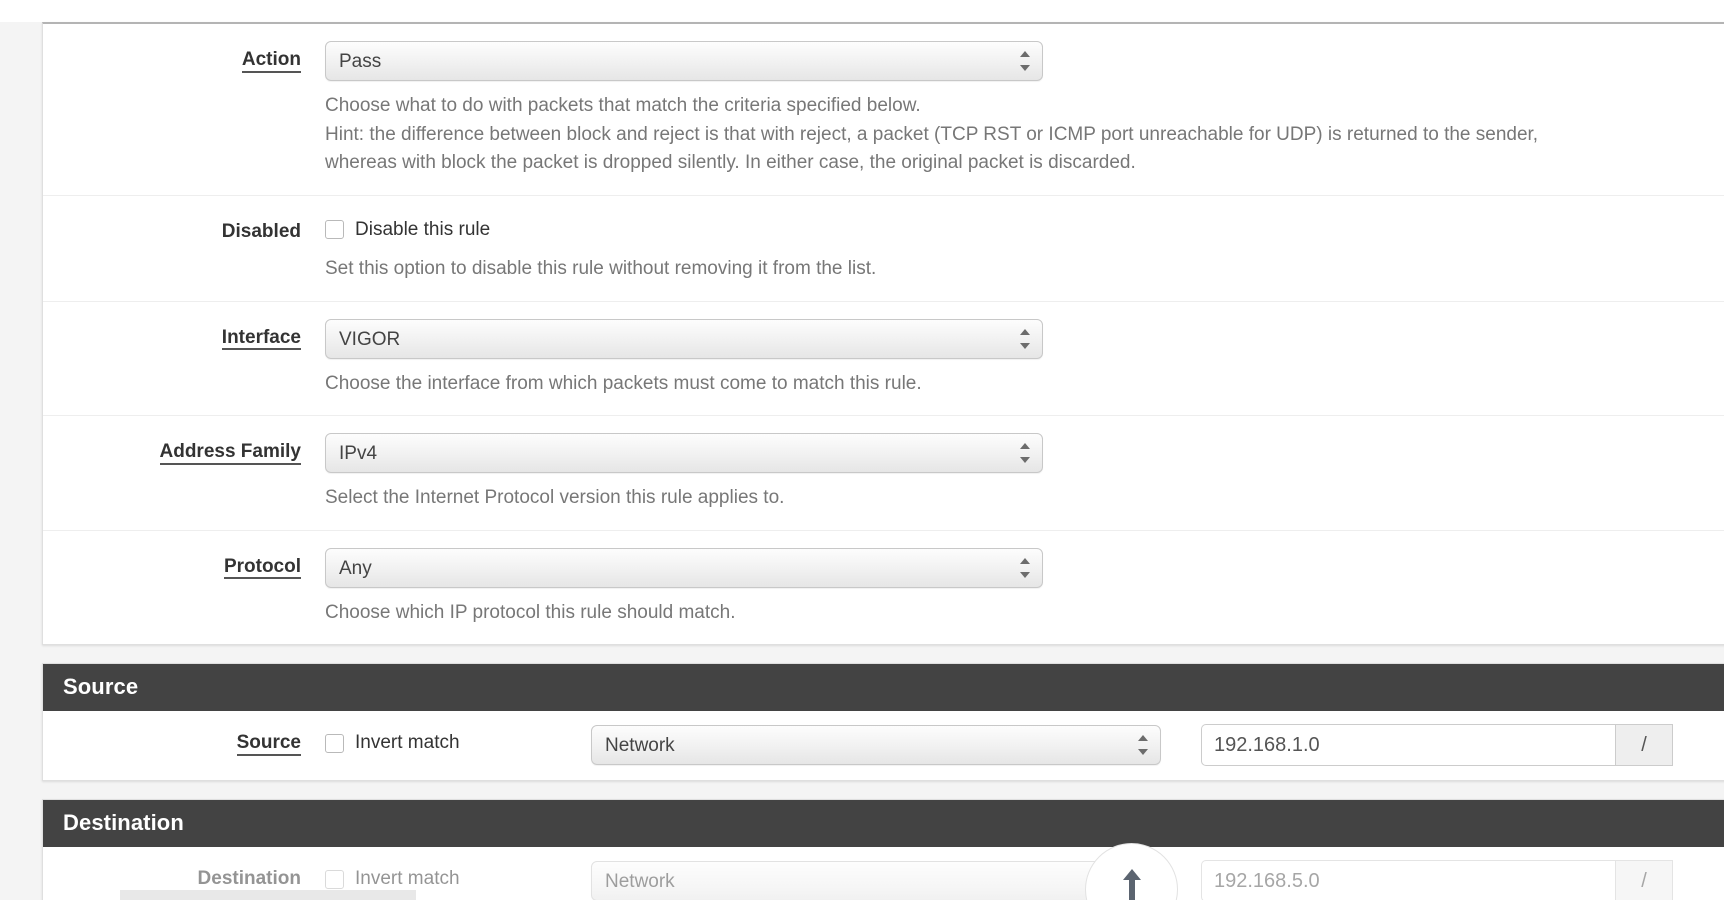 This screenshot has height=900, width=1724. I want to click on action-label-cell: Action, so click(180, 57).